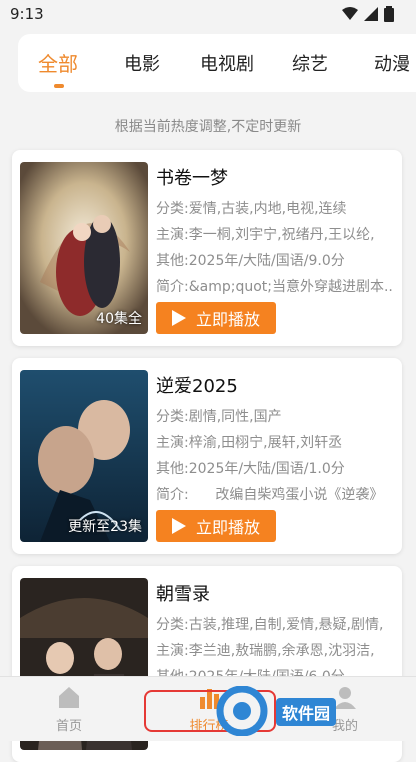 This screenshot has width=416, height=762. Describe the element at coordinates (208, 127) in the screenshot. I see `ranking-hint: 根据当前热度调整,不定时更新` at that location.